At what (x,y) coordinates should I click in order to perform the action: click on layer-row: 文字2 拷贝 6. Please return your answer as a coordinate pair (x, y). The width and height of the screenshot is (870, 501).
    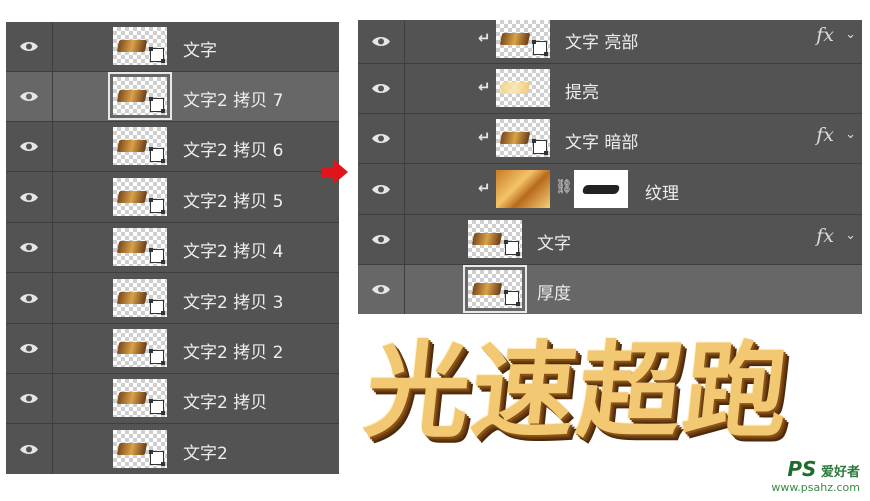
    Looking at the image, I should click on (172, 147).